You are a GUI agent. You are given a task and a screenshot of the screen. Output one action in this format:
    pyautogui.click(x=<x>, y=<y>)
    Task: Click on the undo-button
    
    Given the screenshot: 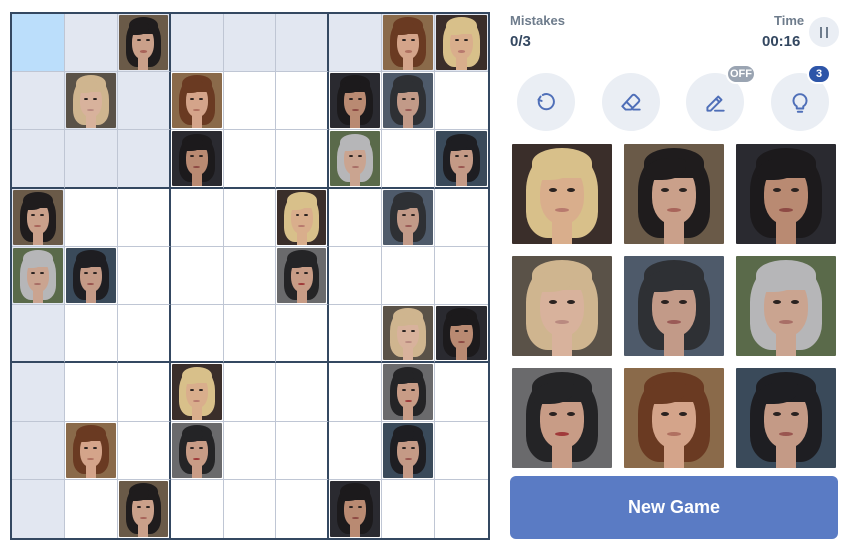 What is the action you would take?
    pyautogui.click(x=546, y=102)
    